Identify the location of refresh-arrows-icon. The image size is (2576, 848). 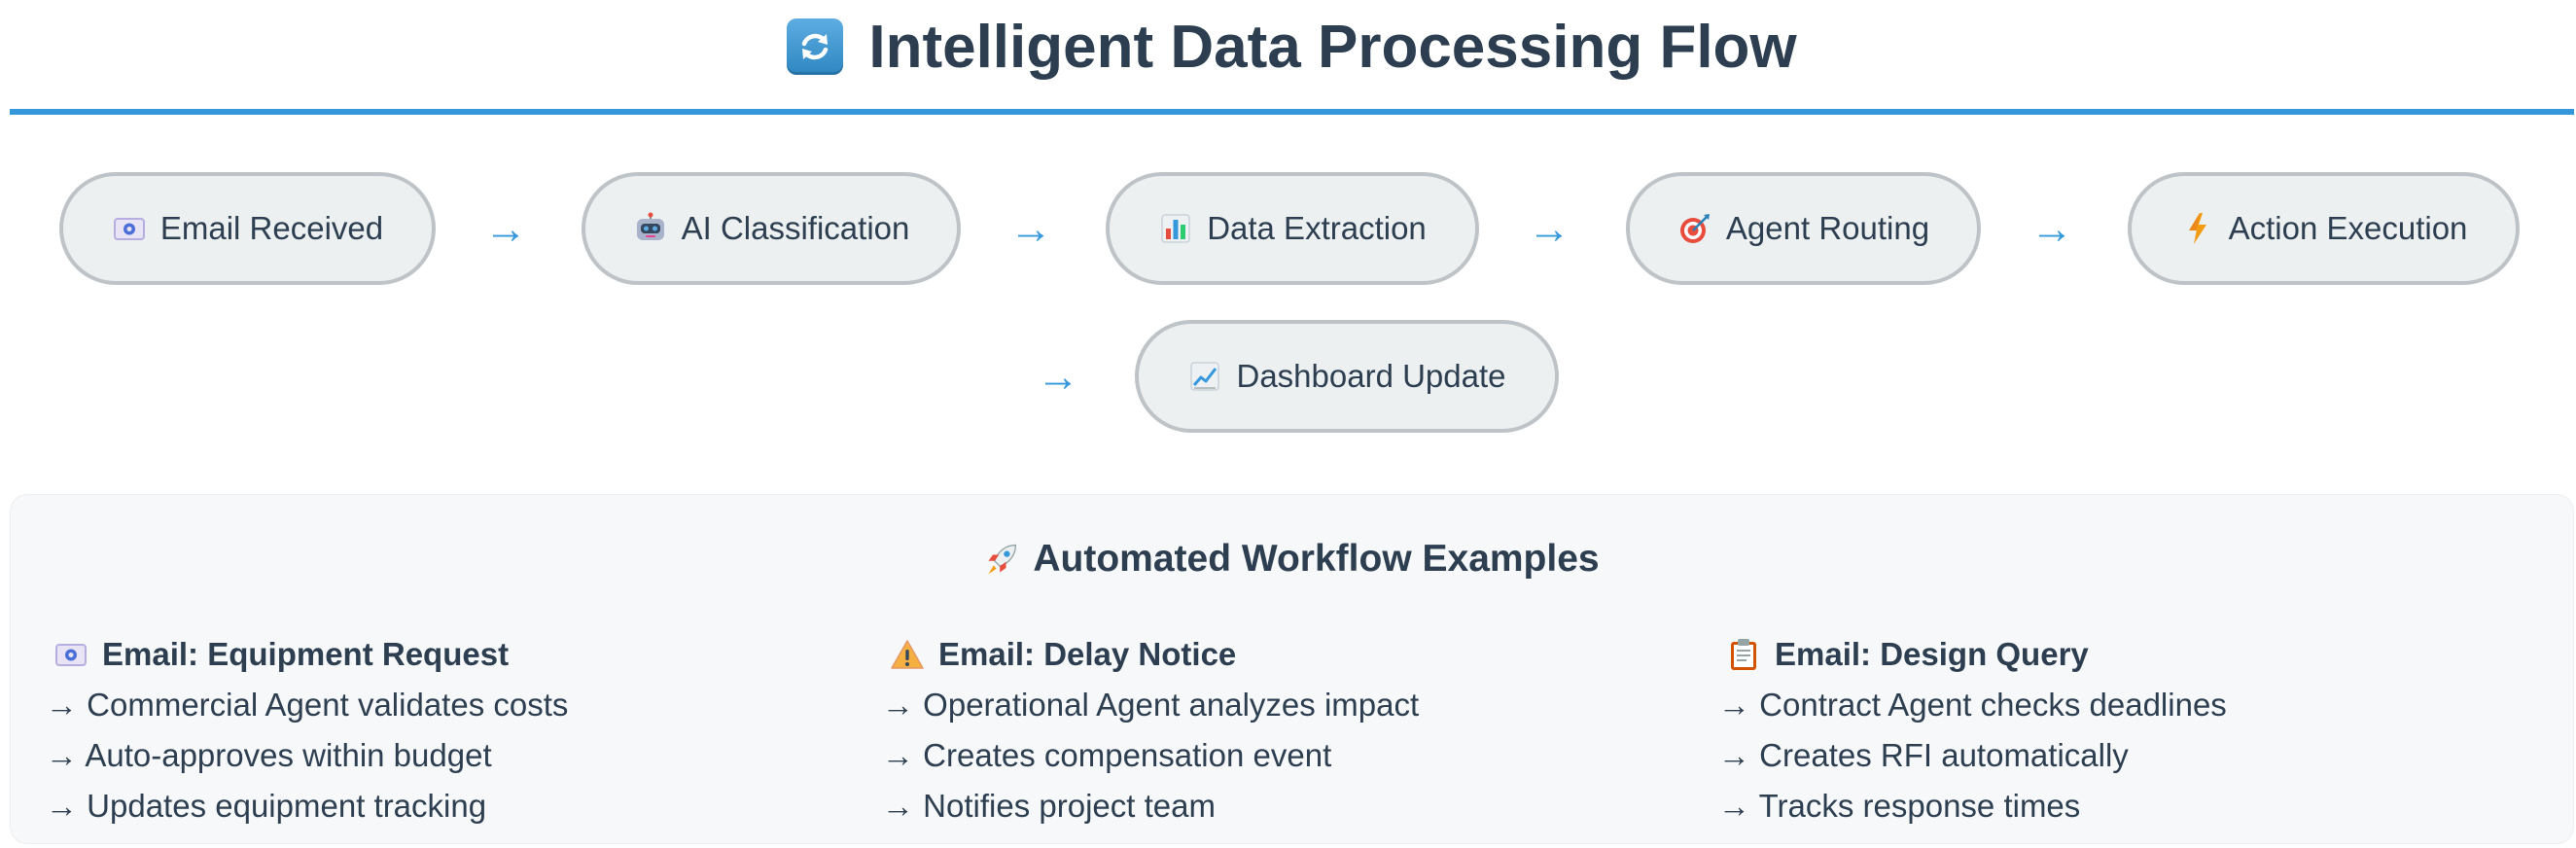
(815, 47).